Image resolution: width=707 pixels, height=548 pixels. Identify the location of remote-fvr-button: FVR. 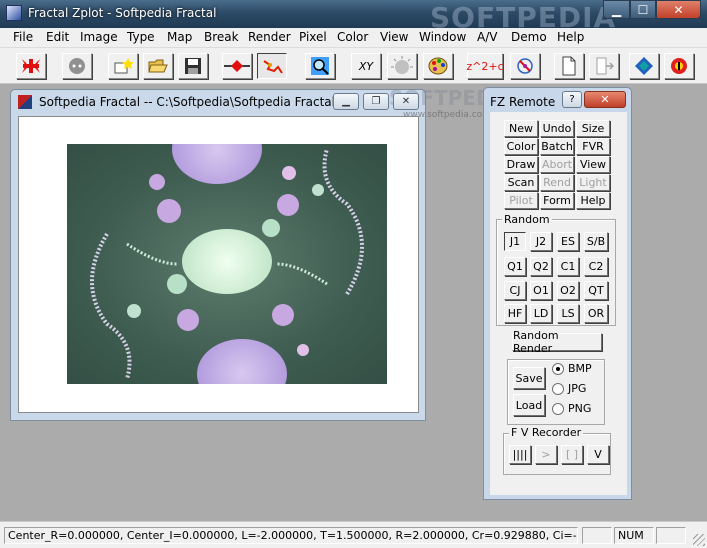
(593, 146).